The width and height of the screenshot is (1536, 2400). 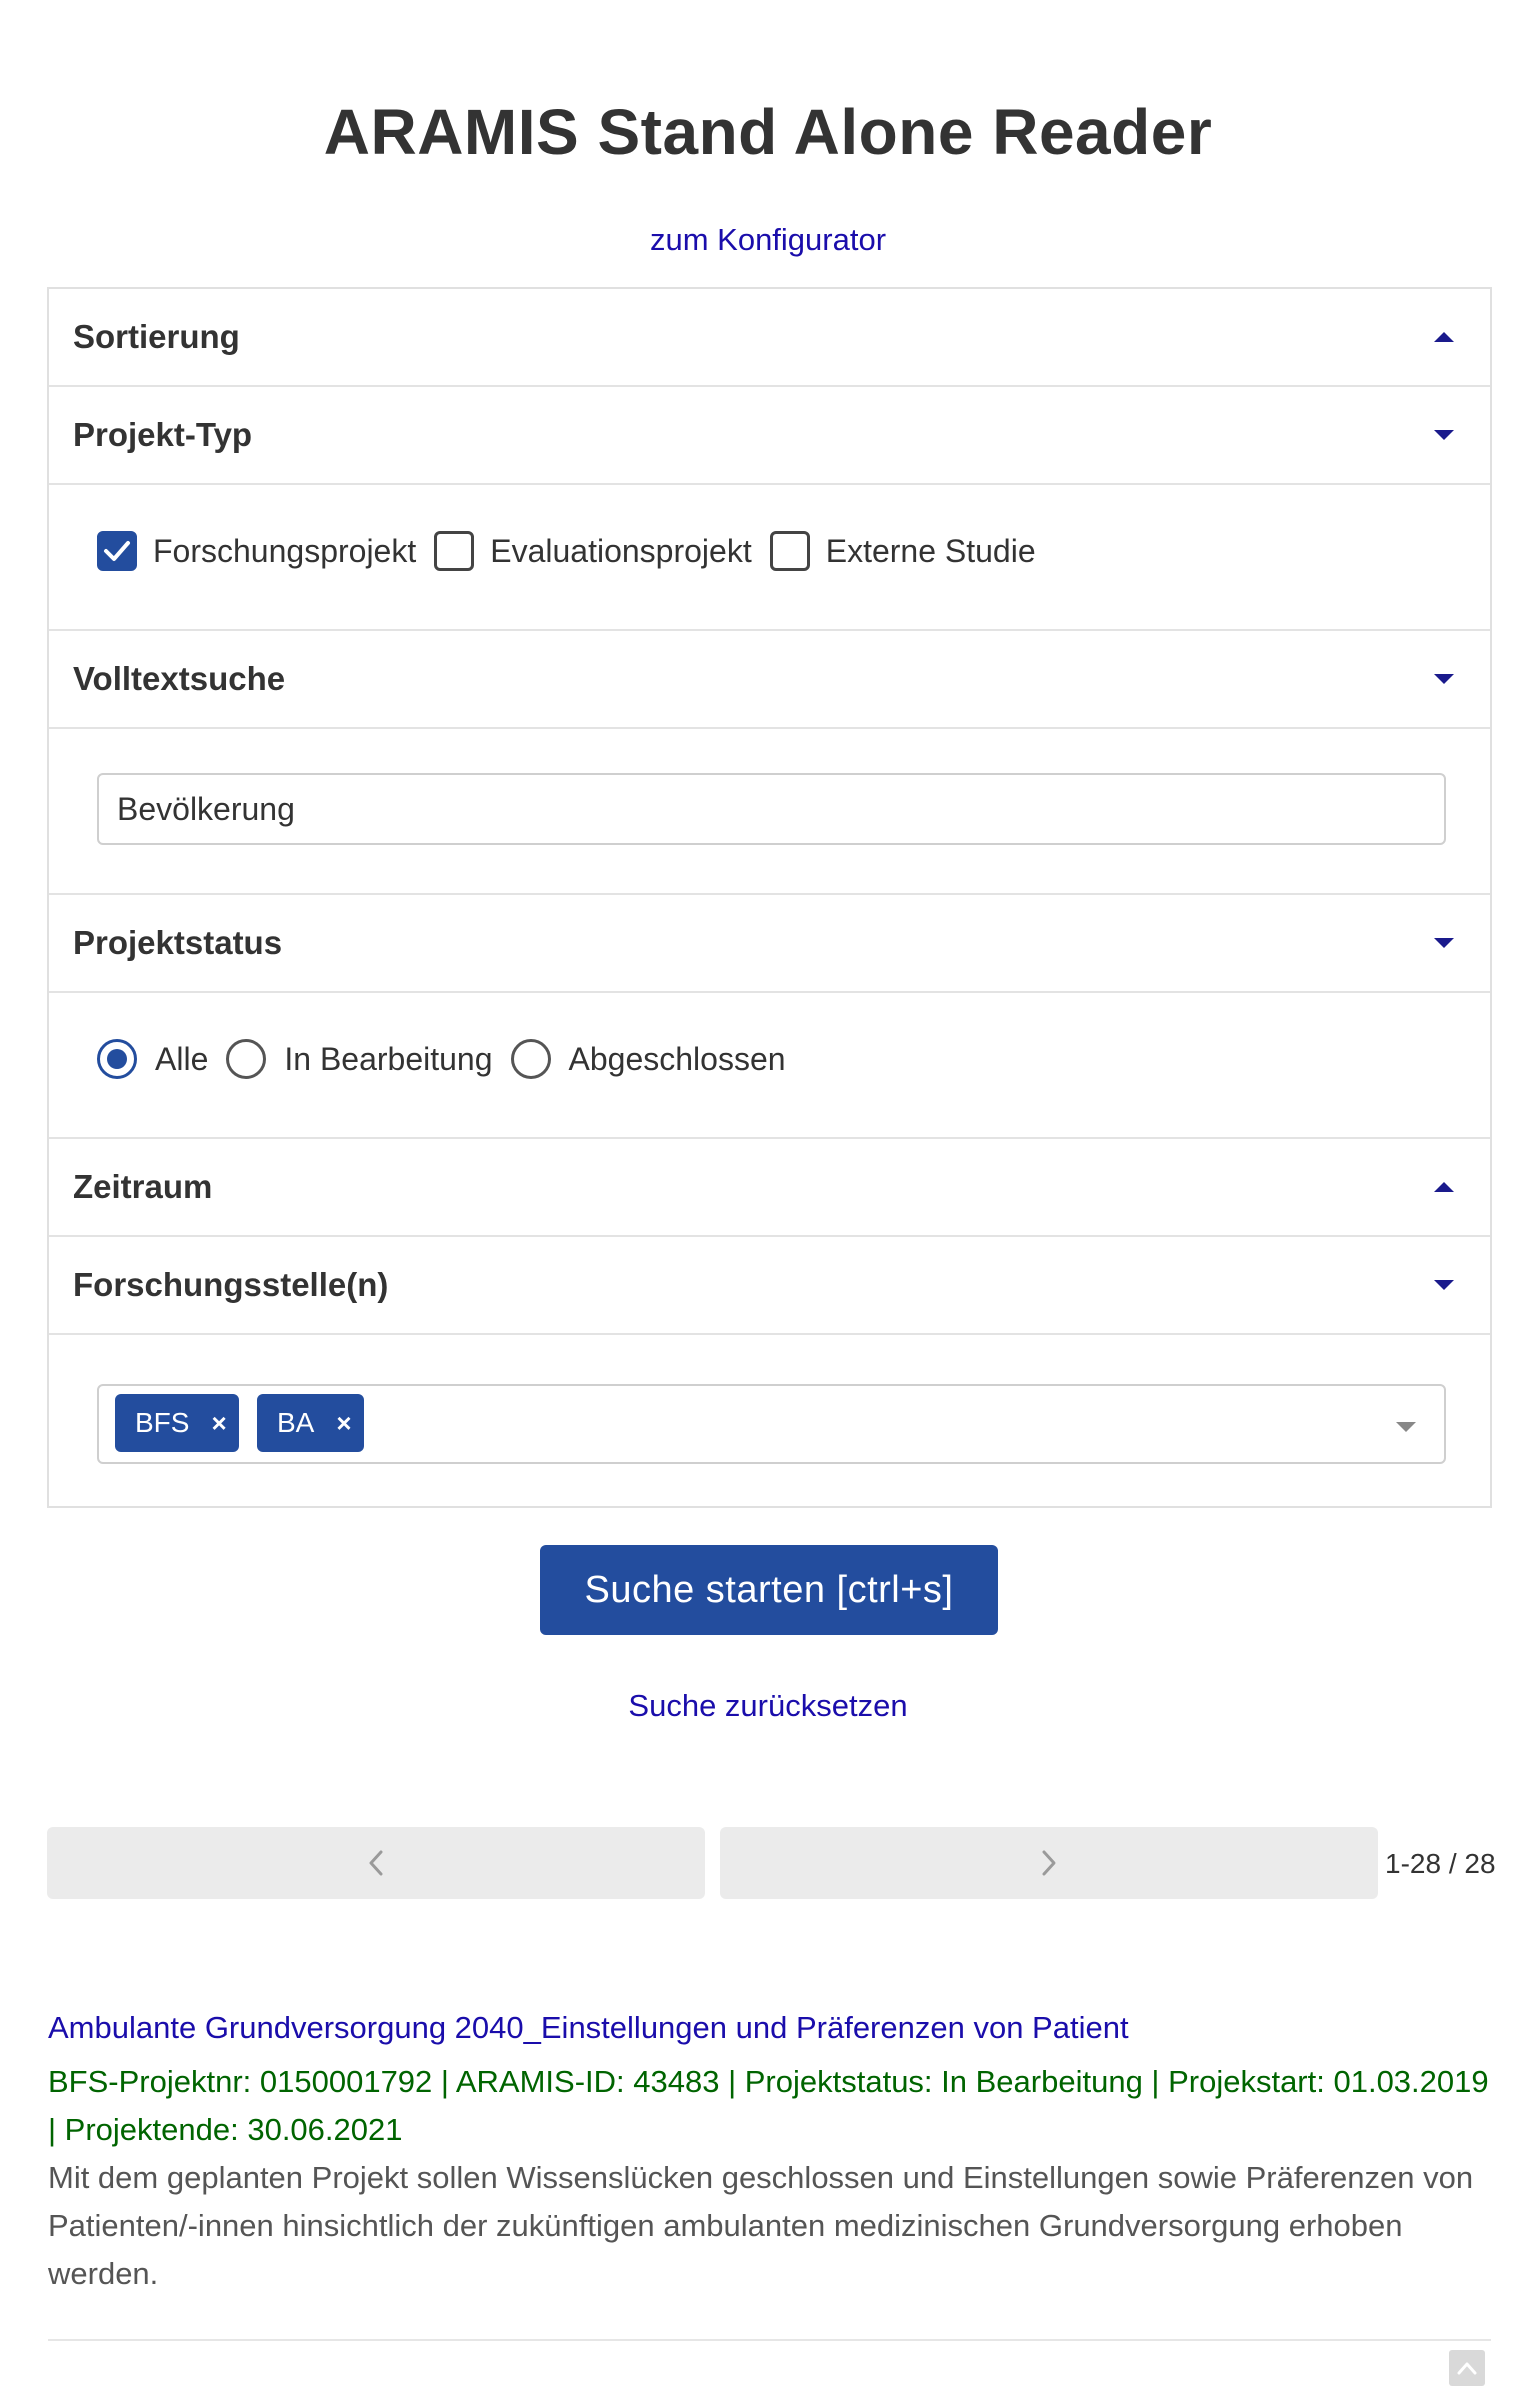 What do you see at coordinates (143, 1186) in the screenshot?
I see `section-period-label: Zeitraum` at bounding box center [143, 1186].